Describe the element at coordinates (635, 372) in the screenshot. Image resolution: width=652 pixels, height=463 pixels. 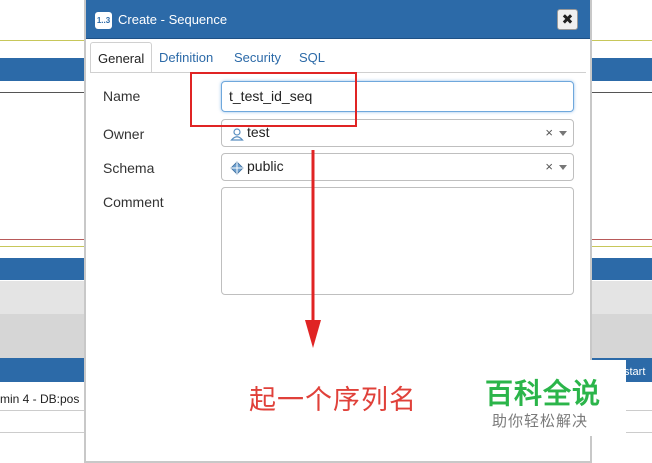
I see `bg-right-label: start` at that location.